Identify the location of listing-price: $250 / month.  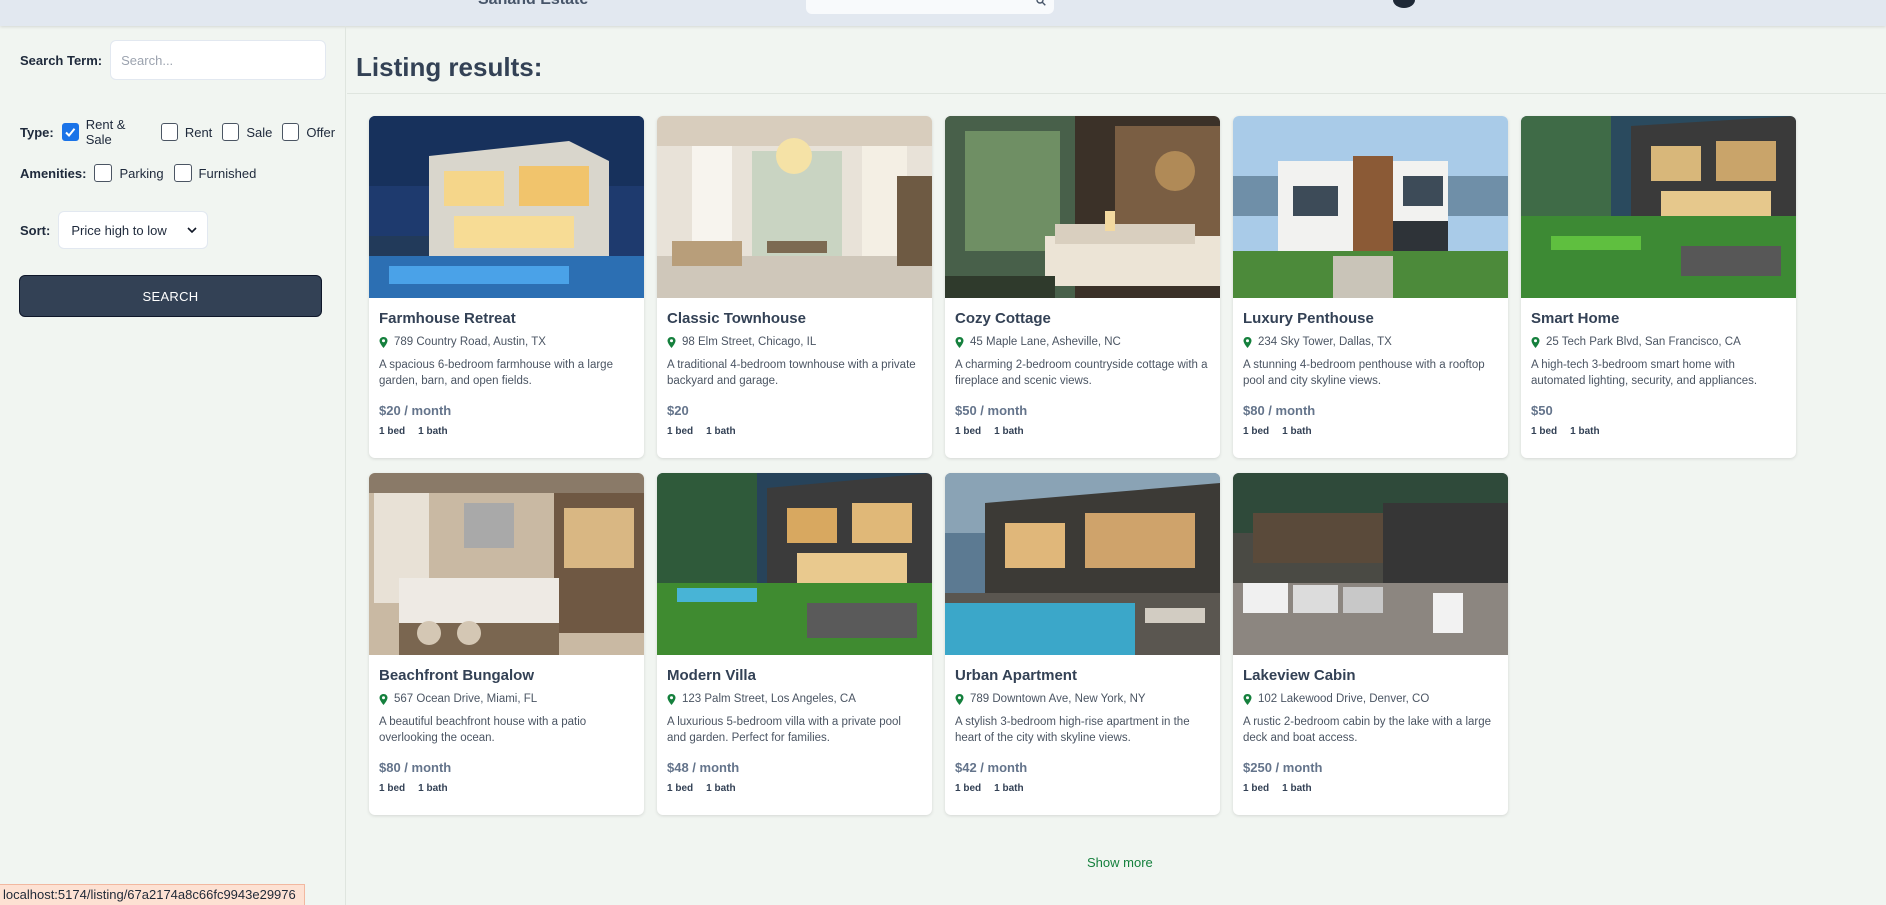
(1283, 767).